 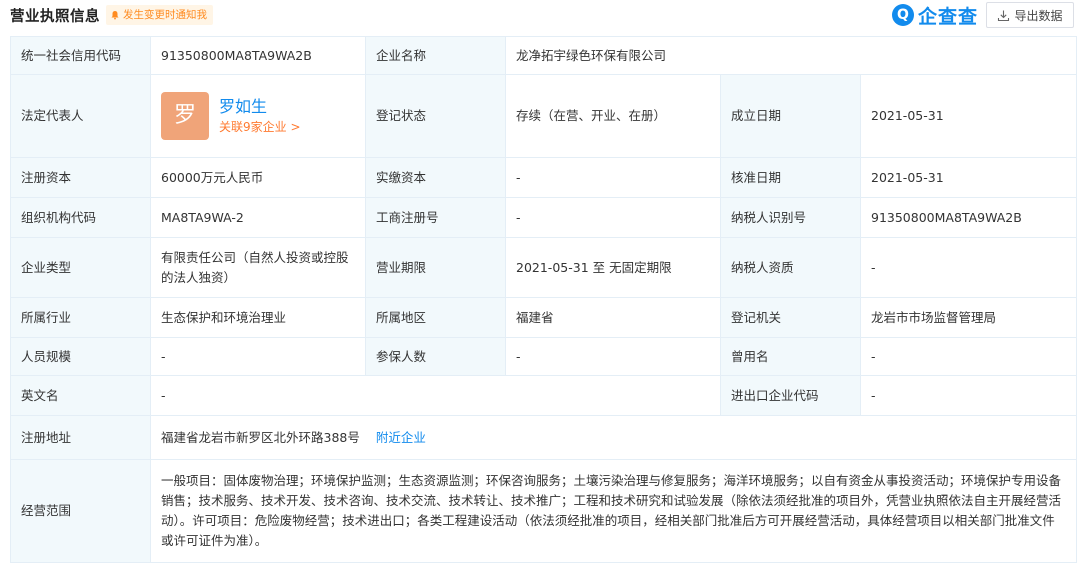 I want to click on legal-rep-cell: 罗 罗如生 关联9家企业 >, so click(x=258, y=116).